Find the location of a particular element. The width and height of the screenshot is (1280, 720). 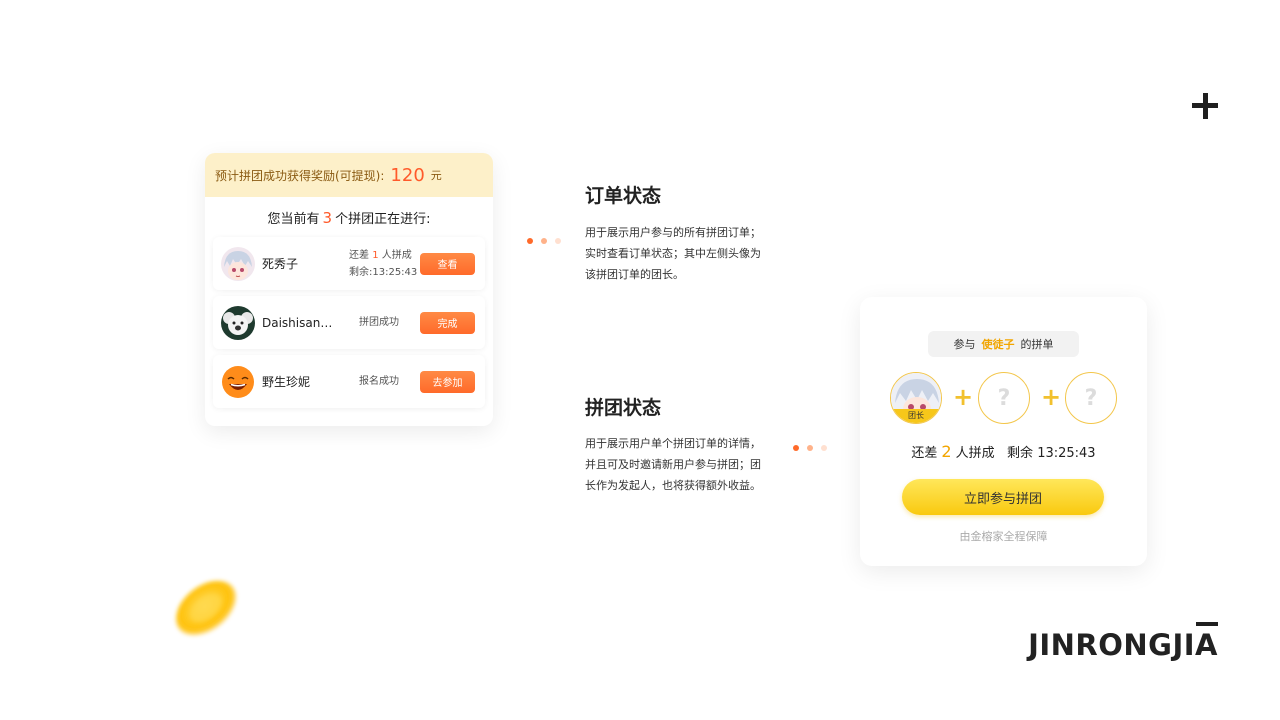

reward-amount: 120 is located at coordinates (407, 175).